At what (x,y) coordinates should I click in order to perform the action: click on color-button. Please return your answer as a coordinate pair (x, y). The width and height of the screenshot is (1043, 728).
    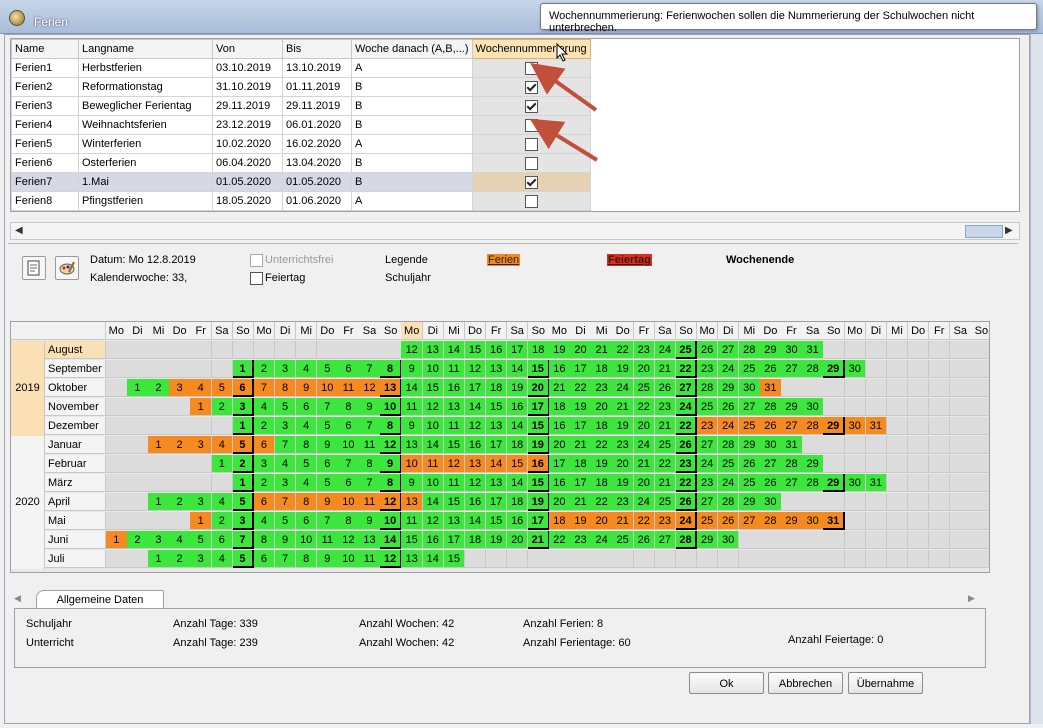
    Looking at the image, I should click on (67, 268).